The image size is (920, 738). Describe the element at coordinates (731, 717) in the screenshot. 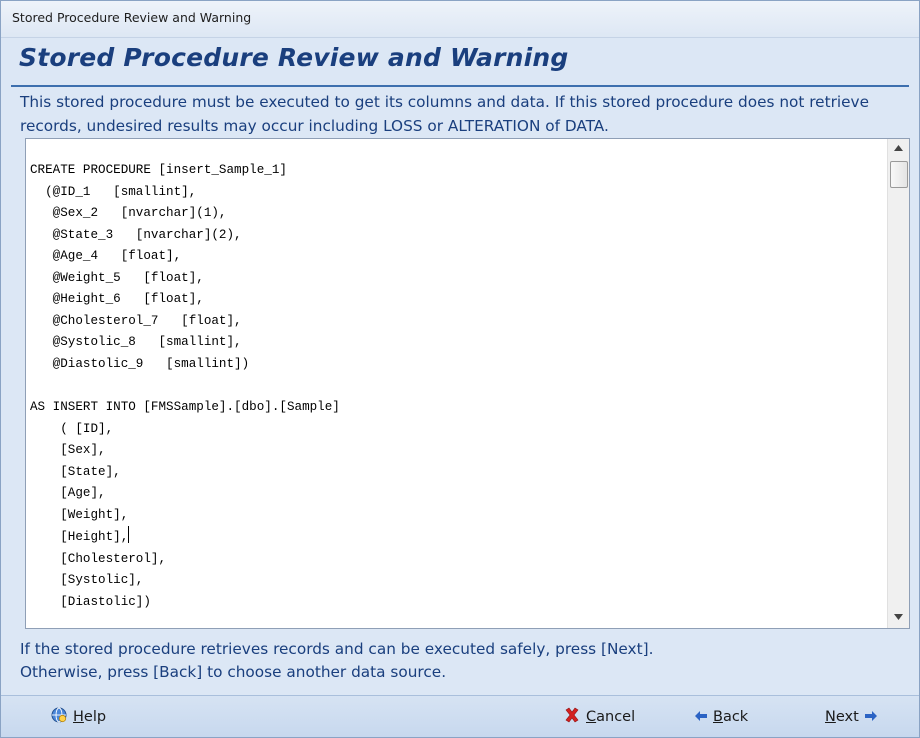

I see `back-label: Back` at that location.